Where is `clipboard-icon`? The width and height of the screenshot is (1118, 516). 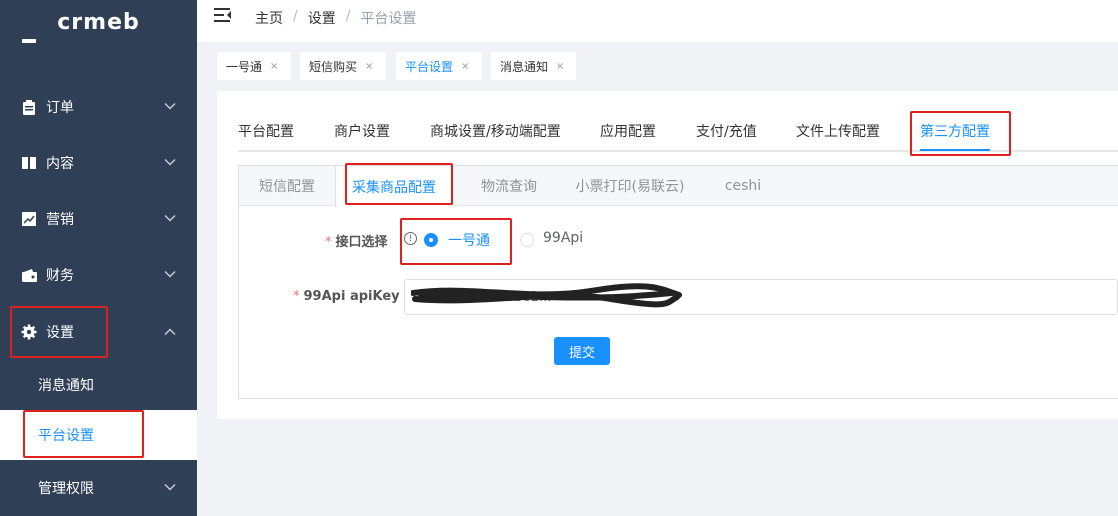 clipboard-icon is located at coordinates (29, 107).